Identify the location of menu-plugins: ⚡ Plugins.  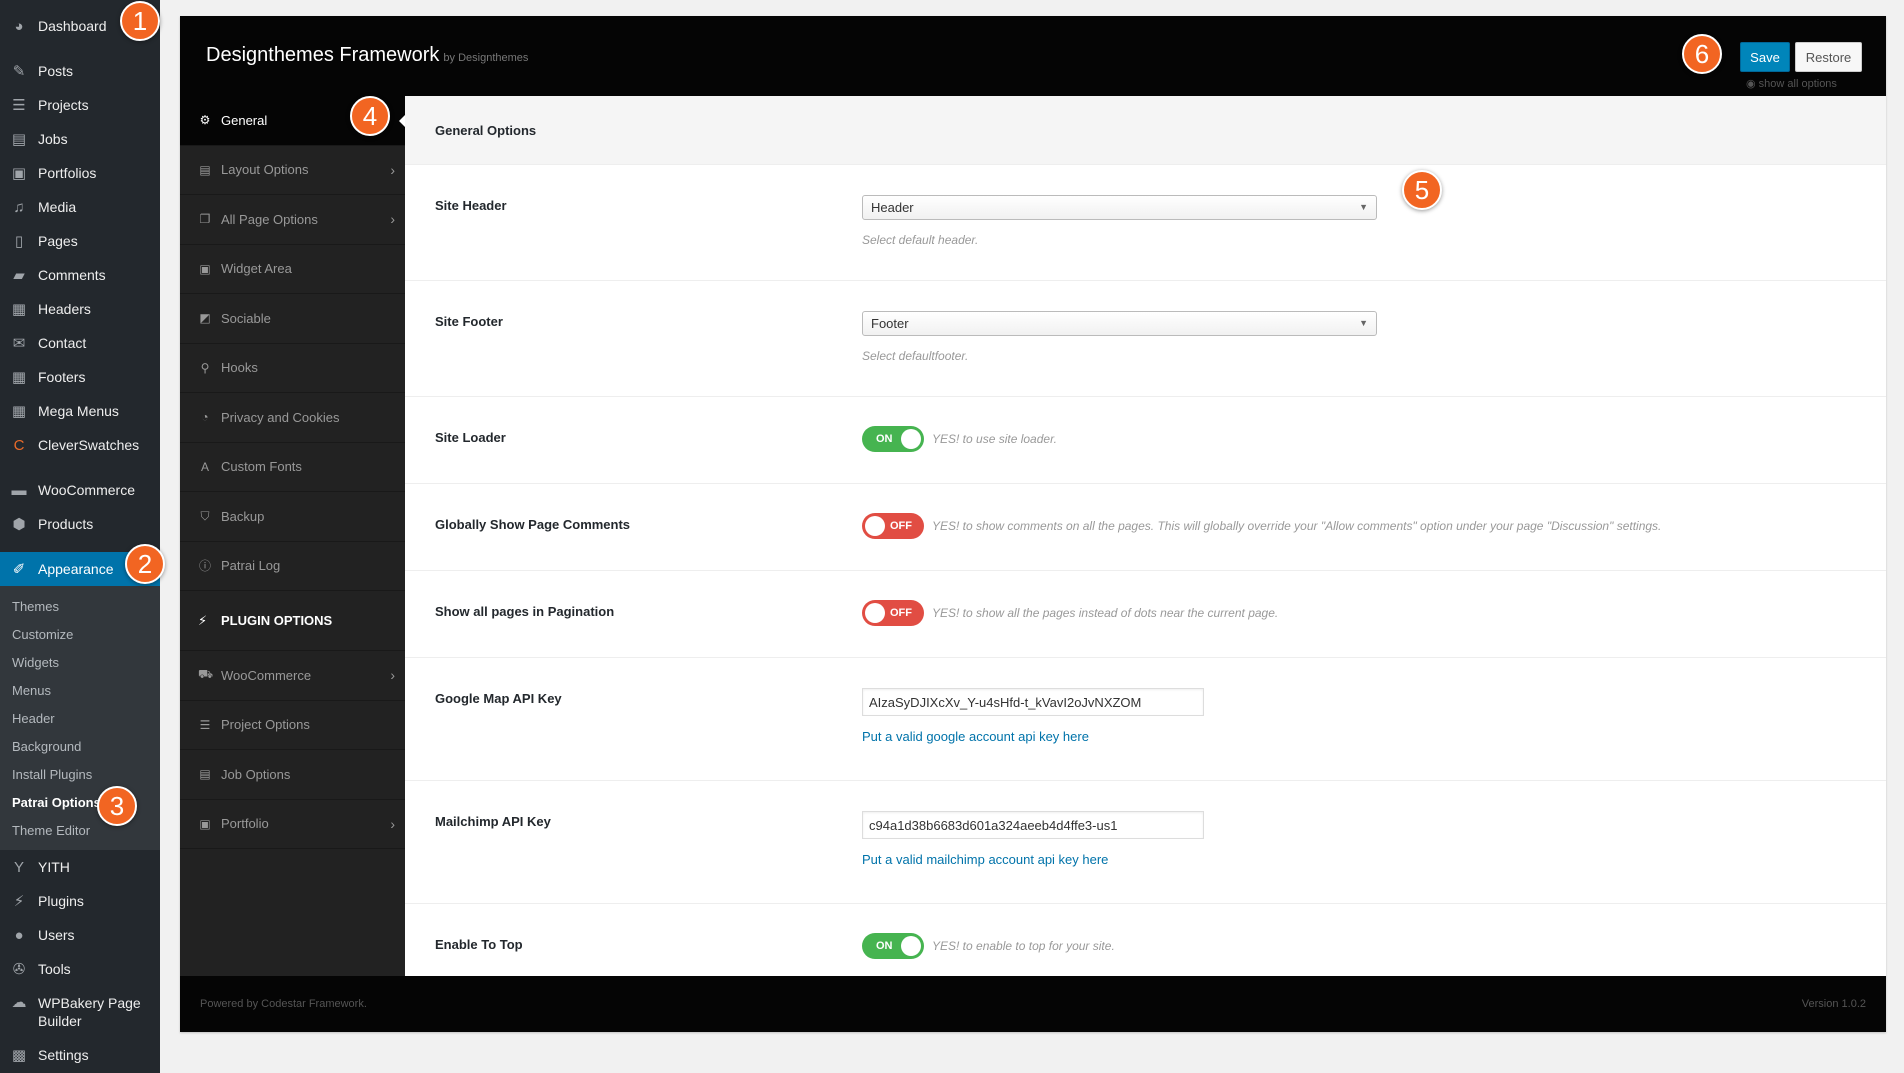
(80, 901).